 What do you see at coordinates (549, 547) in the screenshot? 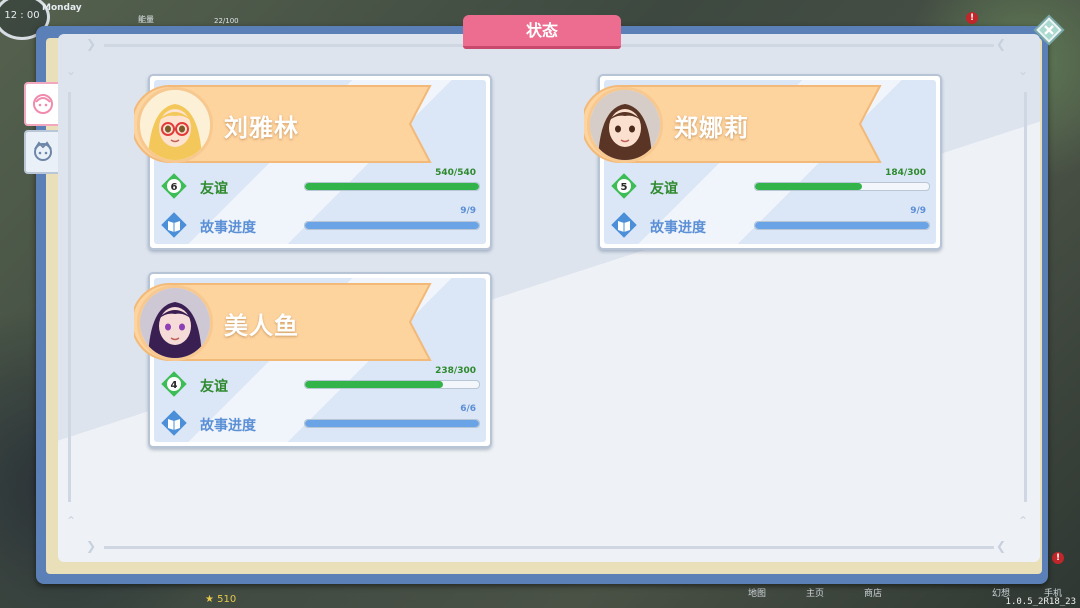
I see `page-divider-bottom` at bounding box center [549, 547].